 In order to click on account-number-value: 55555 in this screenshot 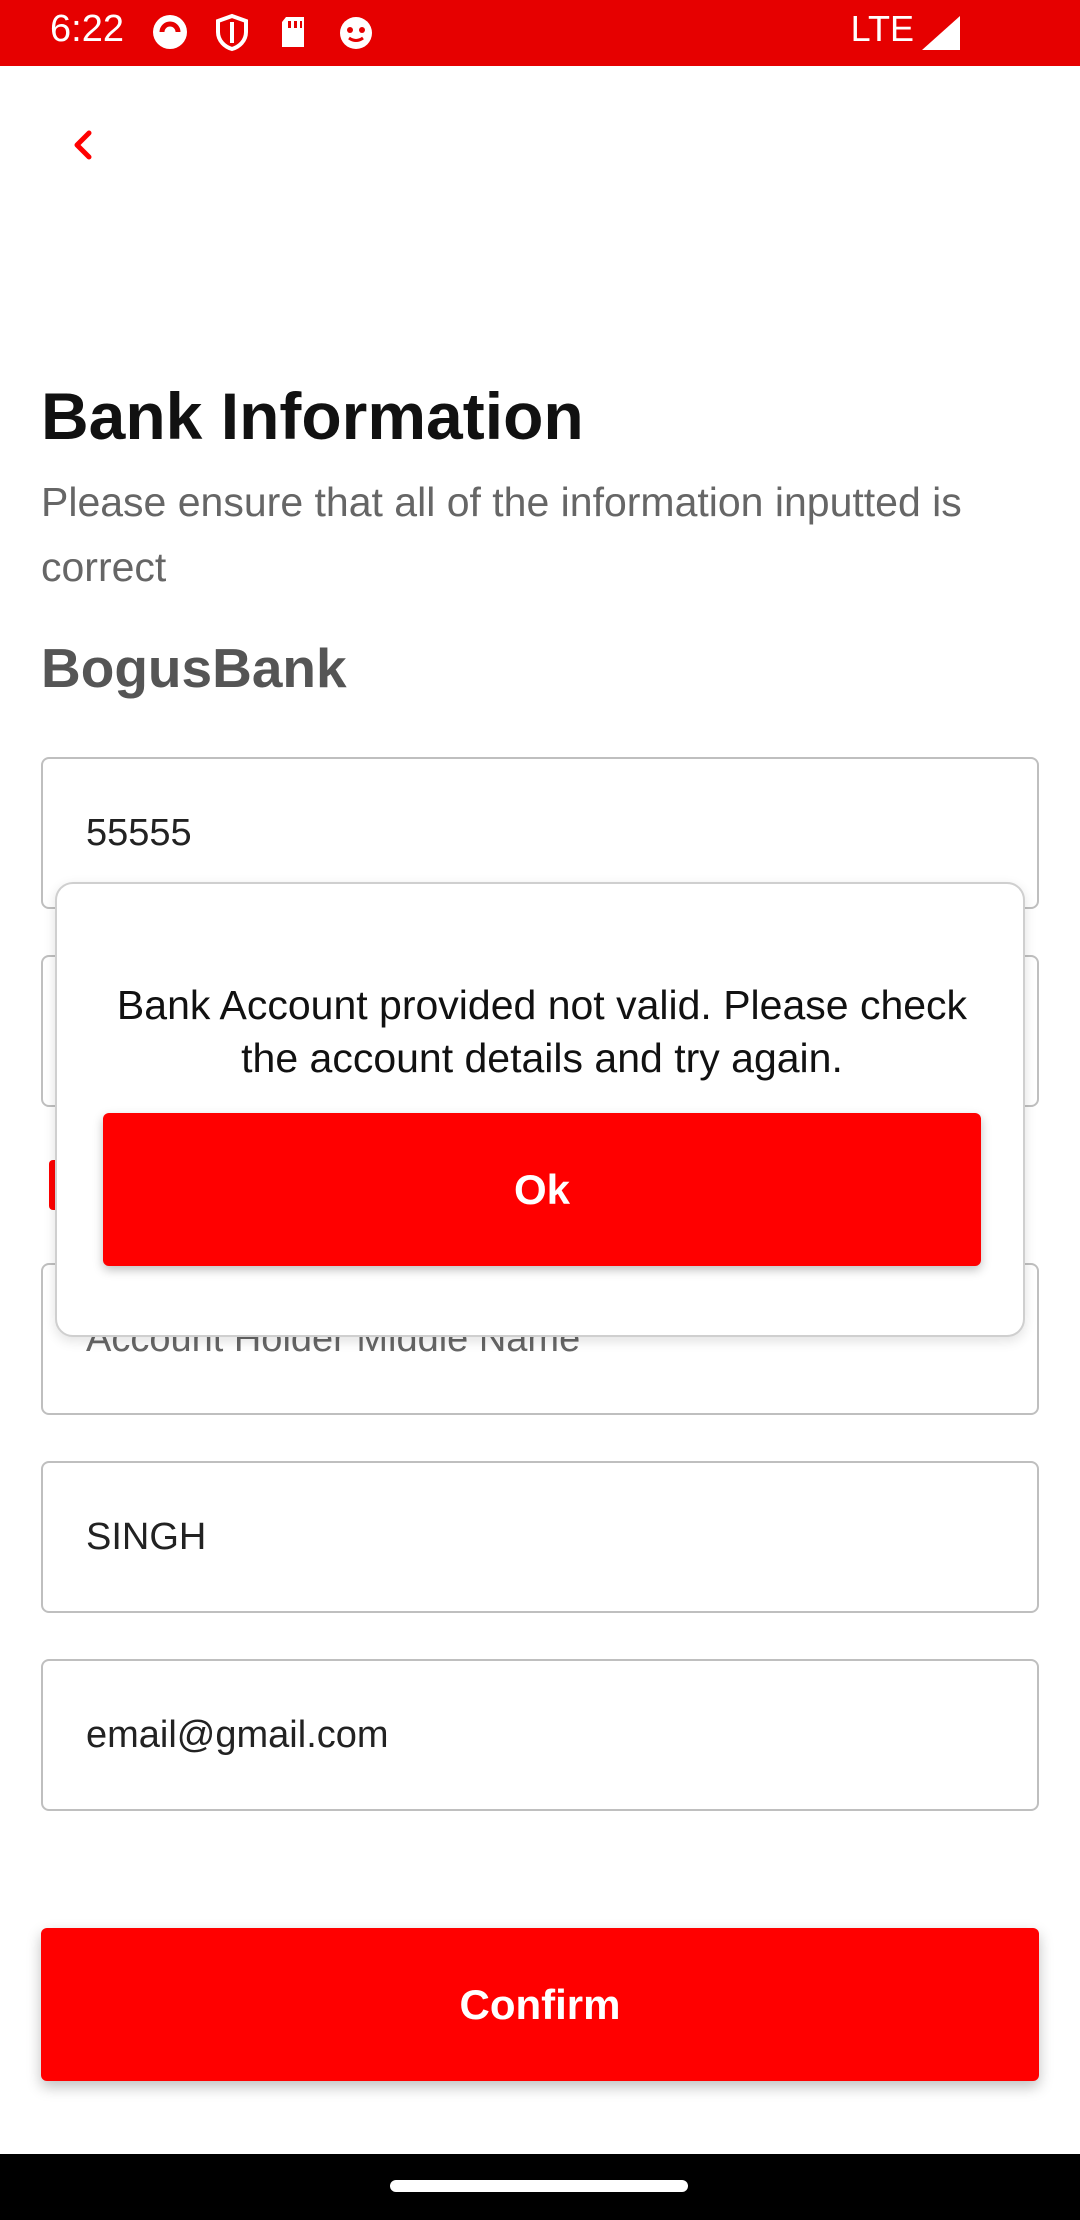, I will do `click(139, 832)`.